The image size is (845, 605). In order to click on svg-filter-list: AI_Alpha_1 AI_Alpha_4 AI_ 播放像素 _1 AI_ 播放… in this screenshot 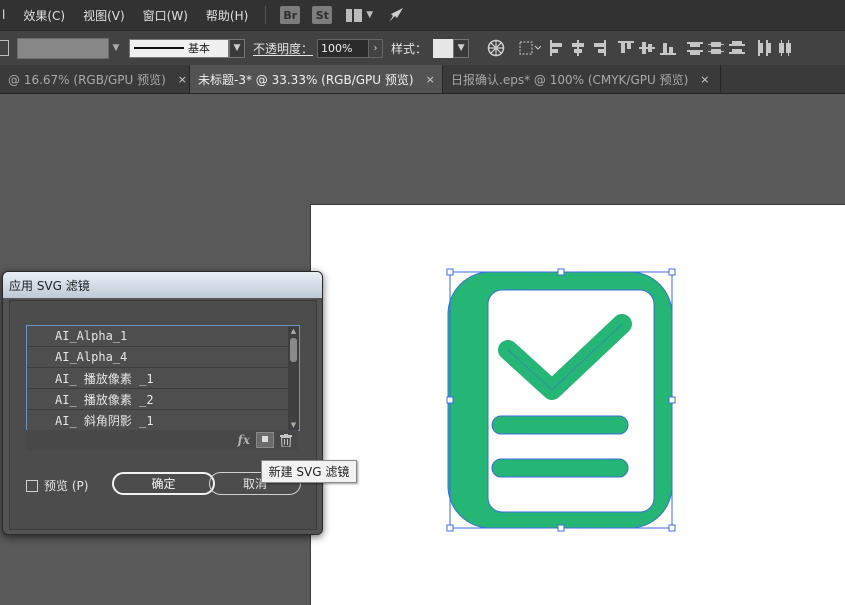, I will do `click(163, 378)`.